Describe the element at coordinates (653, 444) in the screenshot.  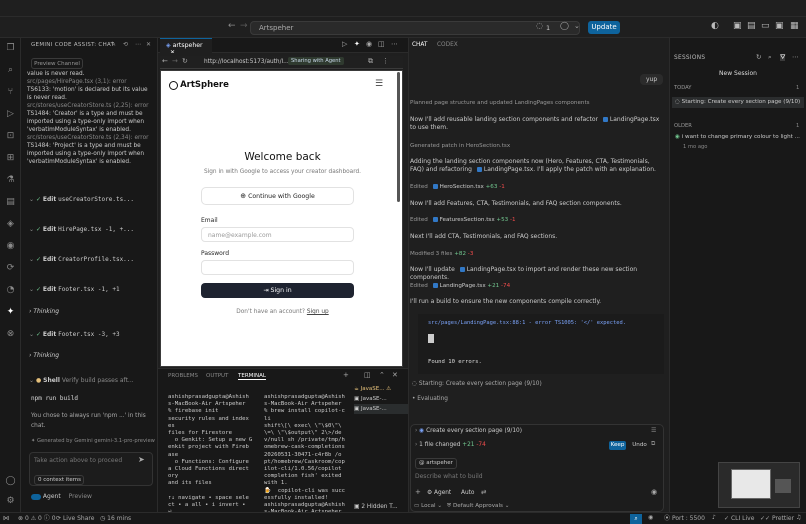
I see `diff-icon: ⧉` at that location.